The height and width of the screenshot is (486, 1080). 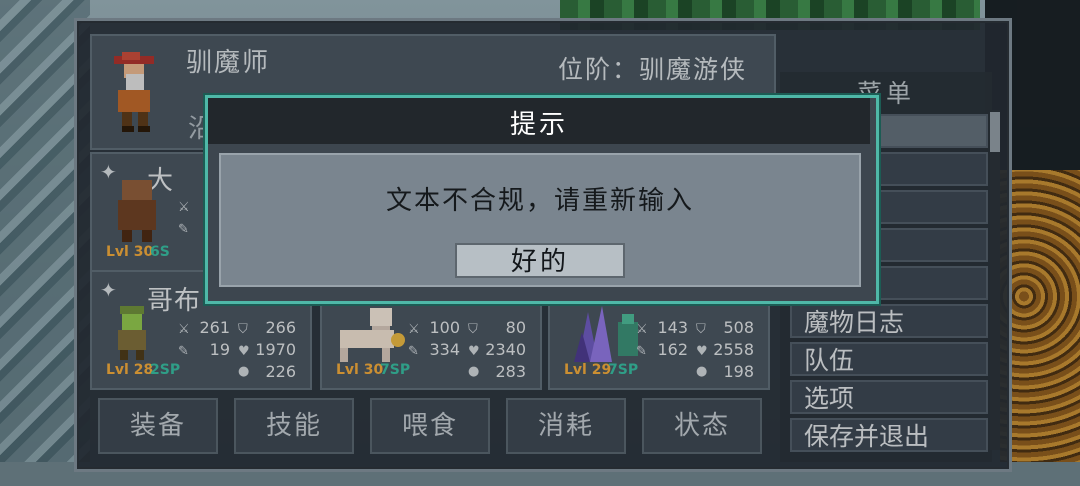 I want to click on ok-button: 好的, so click(x=540, y=260).